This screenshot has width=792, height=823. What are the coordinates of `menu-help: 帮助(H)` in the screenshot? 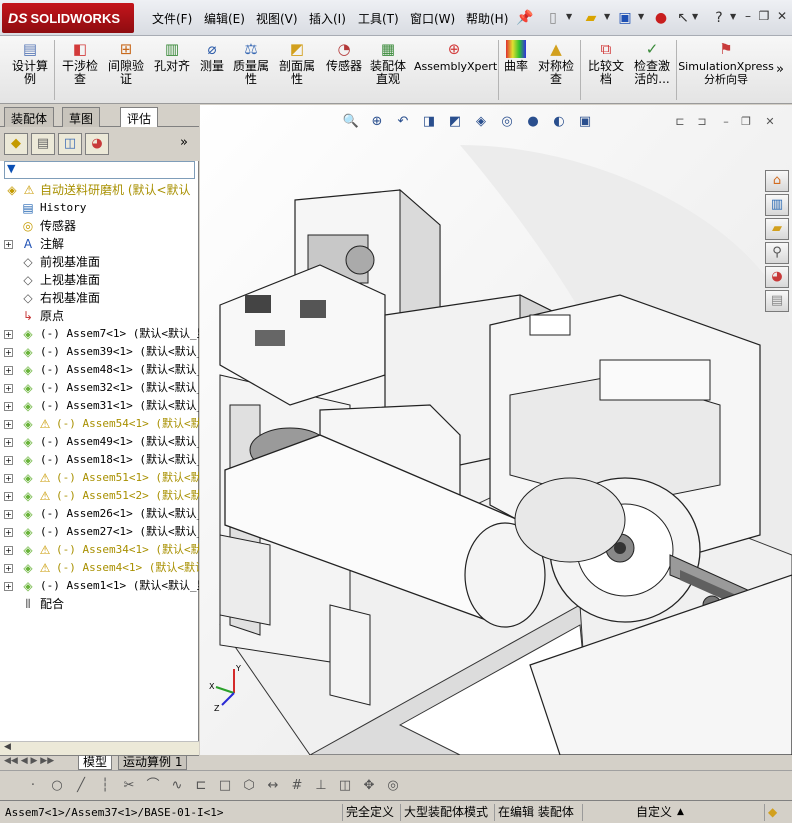 It's located at (487, 18).